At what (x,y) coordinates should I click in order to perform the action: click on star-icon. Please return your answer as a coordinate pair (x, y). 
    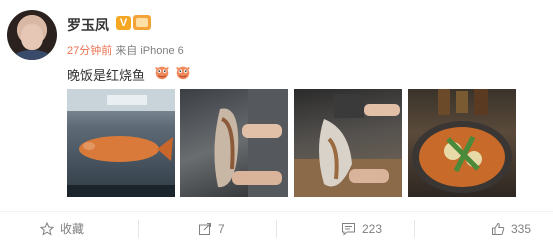
    Looking at the image, I should click on (47, 229).